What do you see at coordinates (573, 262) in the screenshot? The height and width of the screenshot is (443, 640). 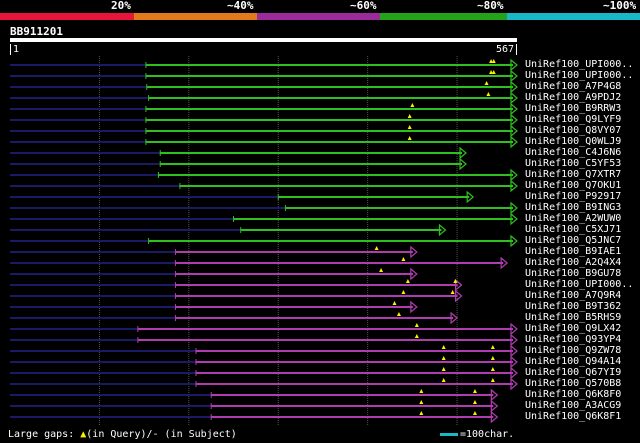 I see `hit-label: UniRef100_A2Q4X4` at bounding box center [573, 262].